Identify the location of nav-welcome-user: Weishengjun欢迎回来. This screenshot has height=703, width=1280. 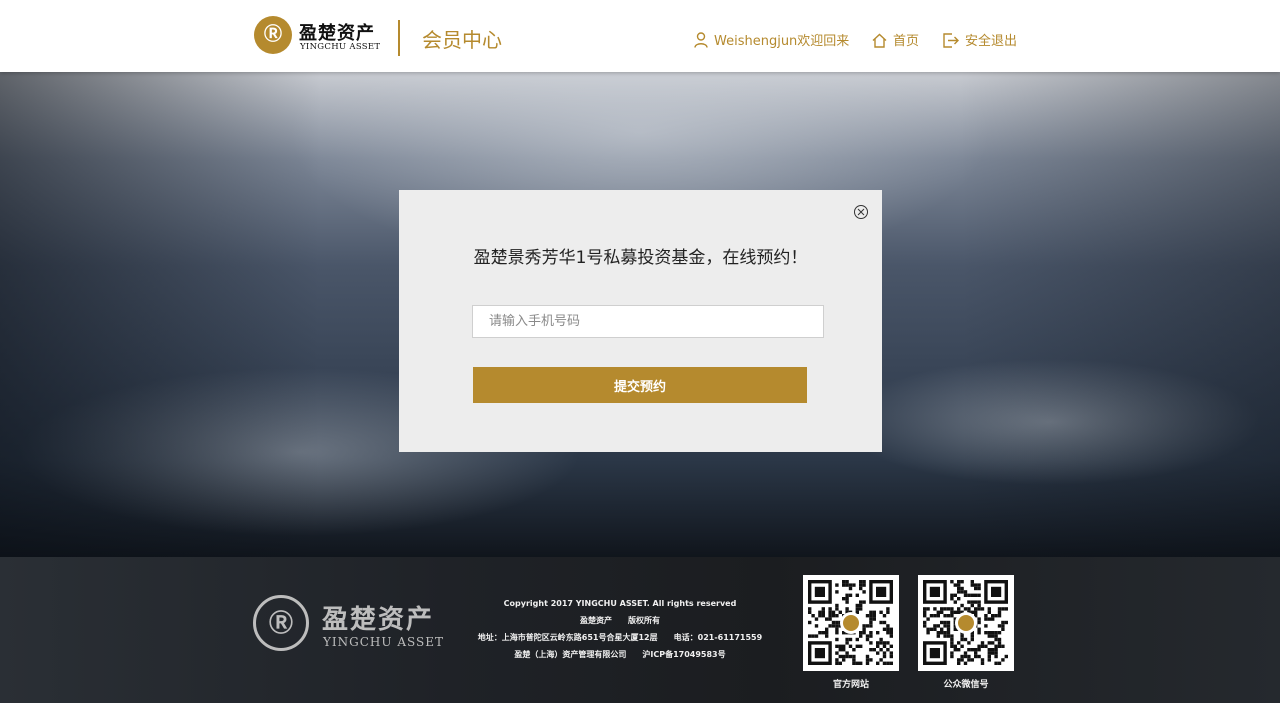
(772, 39).